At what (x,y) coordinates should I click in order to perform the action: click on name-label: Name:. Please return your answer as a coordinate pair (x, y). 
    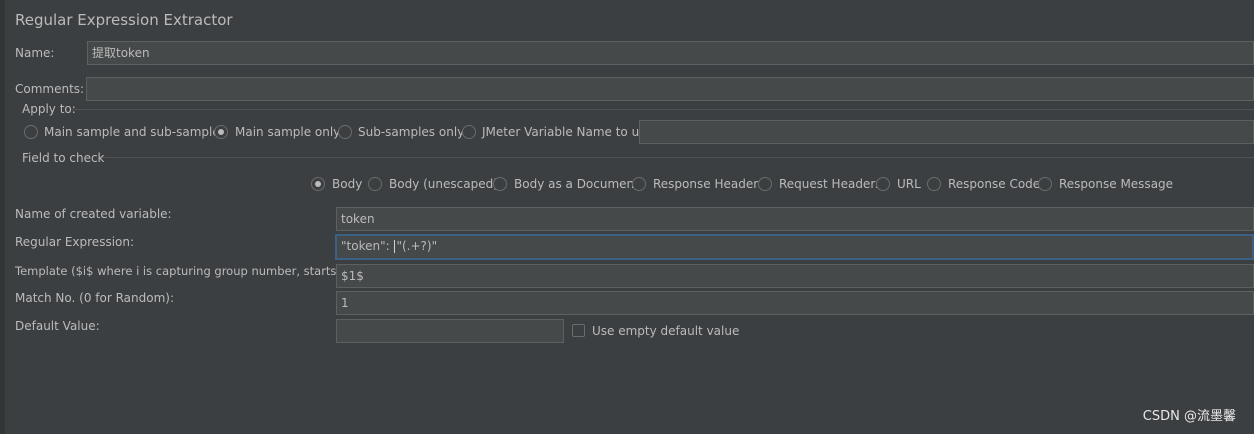
    Looking at the image, I should click on (35, 53).